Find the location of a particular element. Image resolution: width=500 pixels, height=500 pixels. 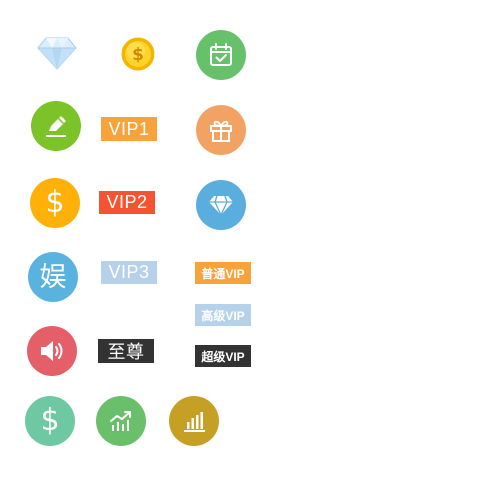

advanced-vip-badge: 高级VIP is located at coordinates (223, 315).